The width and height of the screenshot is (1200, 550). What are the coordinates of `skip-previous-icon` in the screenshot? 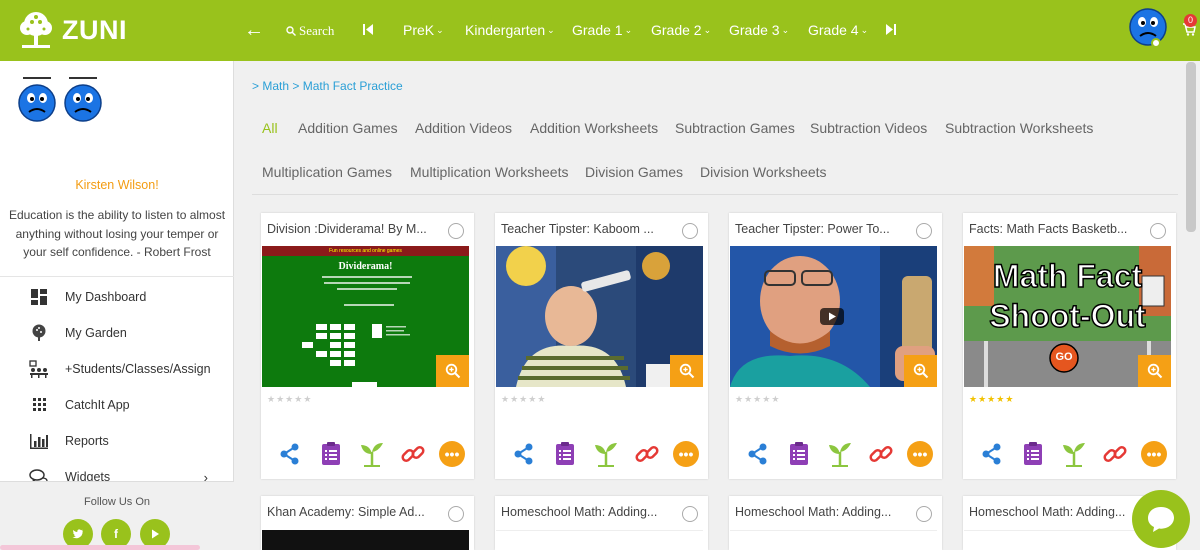 It's located at (368, 29).